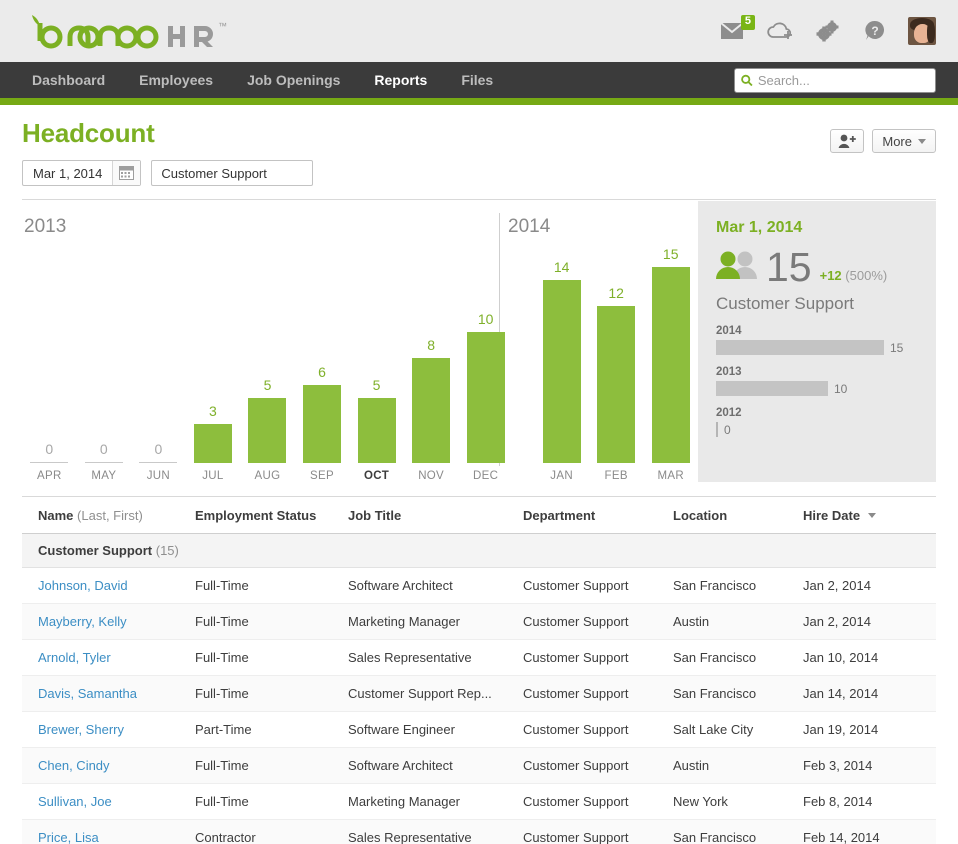 The width and height of the screenshot is (958, 844). Describe the element at coordinates (897, 141) in the screenshot. I see `more-button-label: More` at that location.